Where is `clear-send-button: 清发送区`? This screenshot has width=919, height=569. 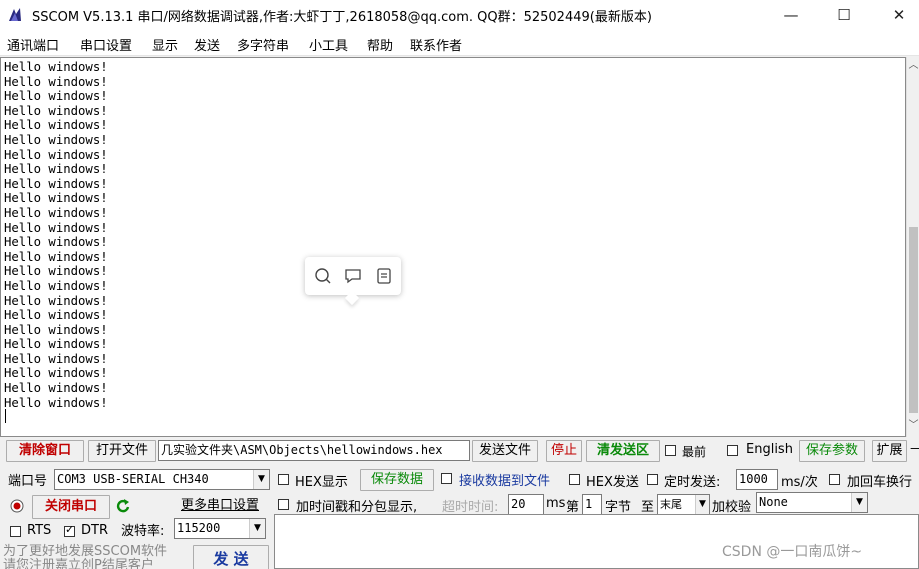
clear-send-button: 清发送区 is located at coordinates (623, 451).